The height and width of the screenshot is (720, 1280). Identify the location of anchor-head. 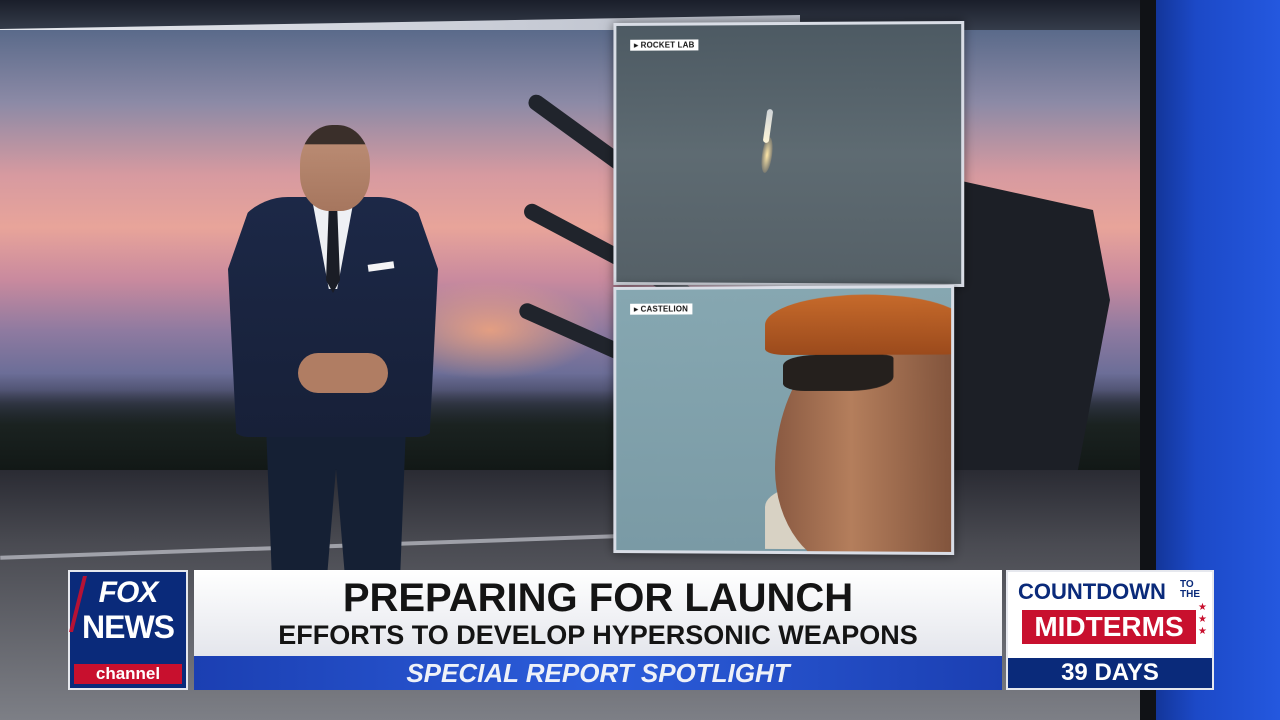
(335, 168).